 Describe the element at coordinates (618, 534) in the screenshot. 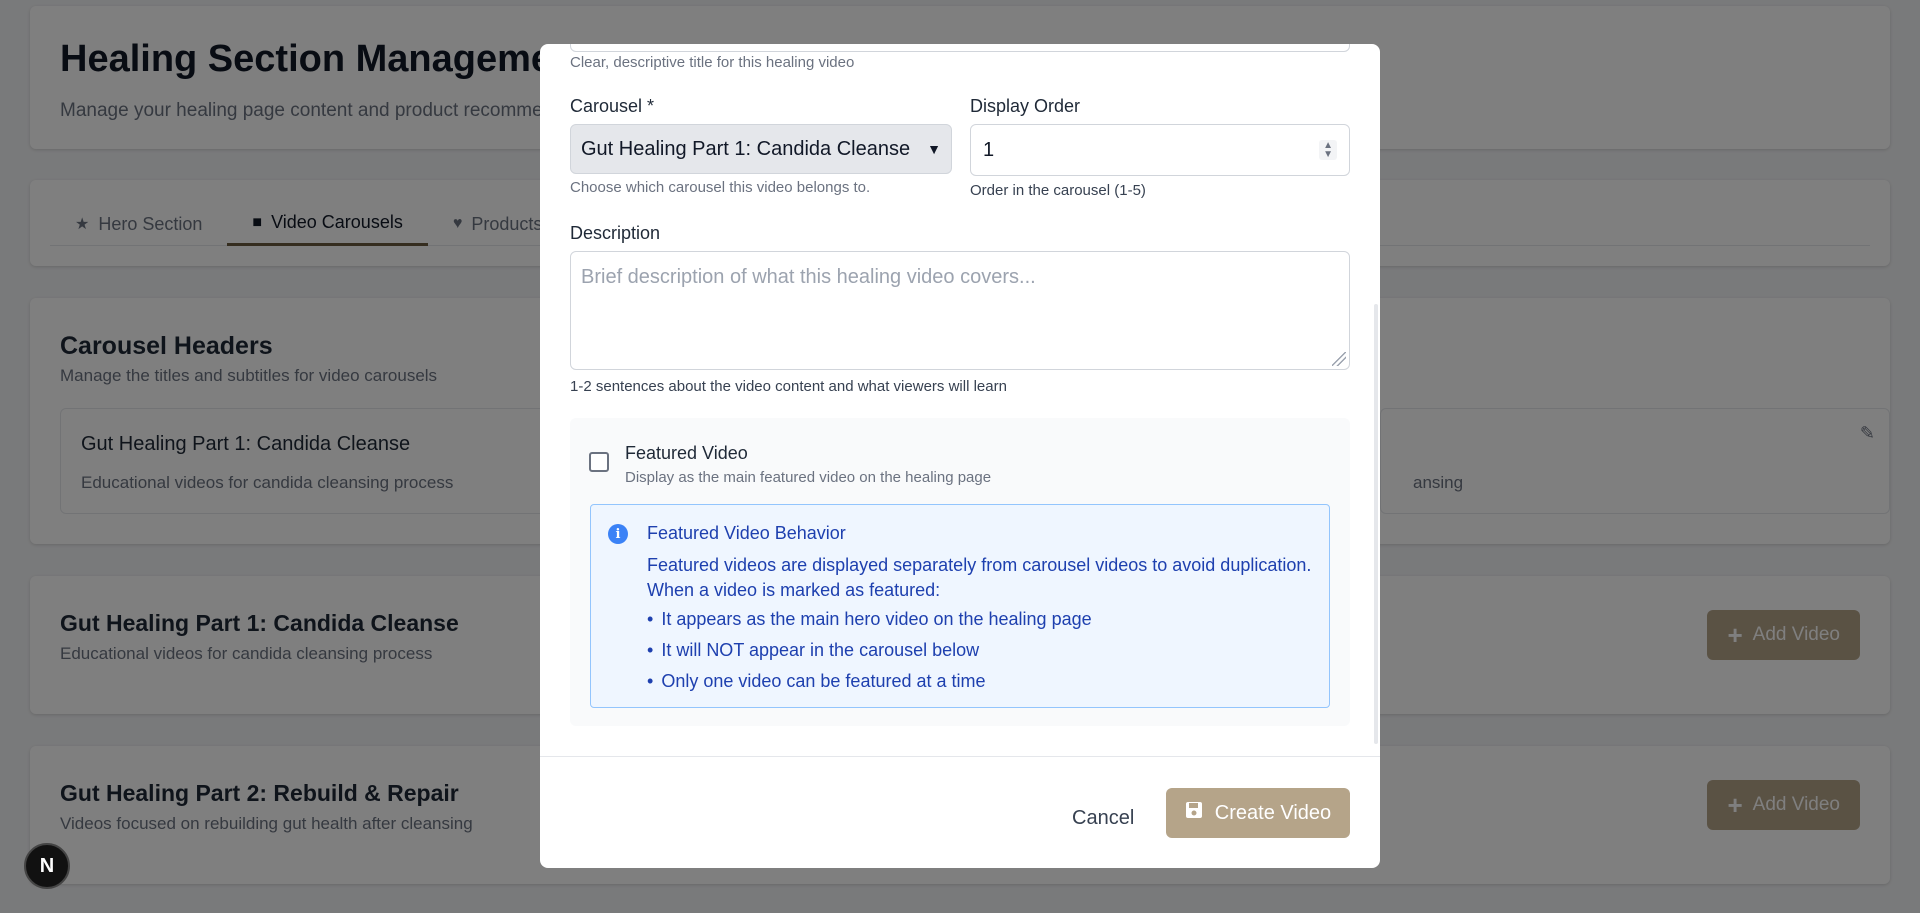

I see `info-icon: i` at that location.